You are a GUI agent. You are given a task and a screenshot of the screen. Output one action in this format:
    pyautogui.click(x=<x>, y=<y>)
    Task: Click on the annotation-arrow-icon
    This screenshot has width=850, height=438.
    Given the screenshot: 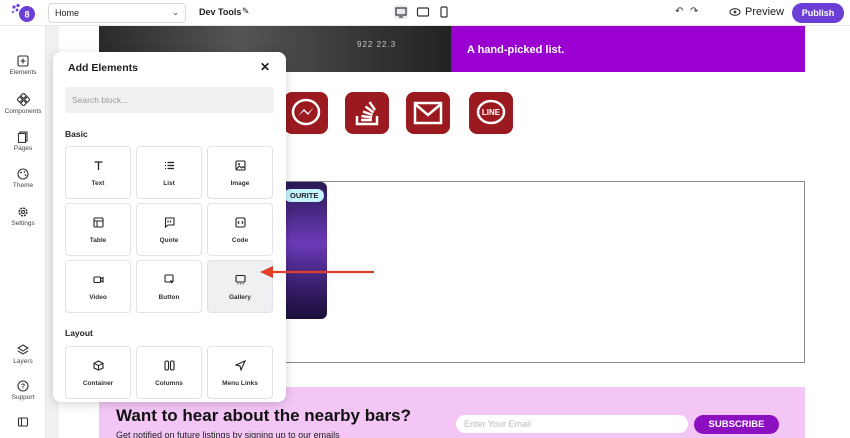 What is the action you would take?
    pyautogui.click(x=317, y=272)
    